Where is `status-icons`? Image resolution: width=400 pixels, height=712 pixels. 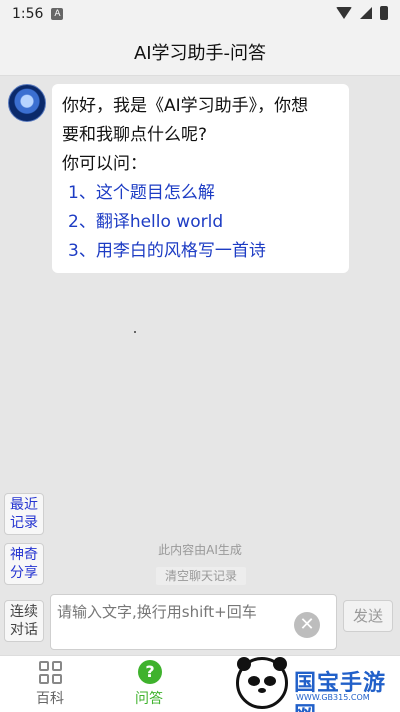
status-icons is located at coordinates (362, 13).